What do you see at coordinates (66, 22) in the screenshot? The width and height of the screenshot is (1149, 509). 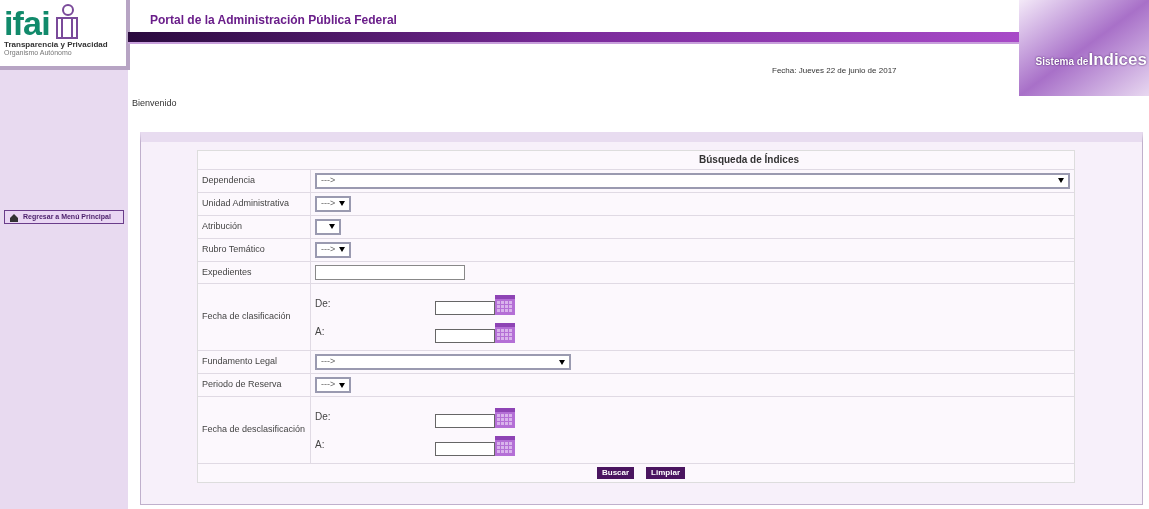 I see `figure-icon` at bounding box center [66, 22].